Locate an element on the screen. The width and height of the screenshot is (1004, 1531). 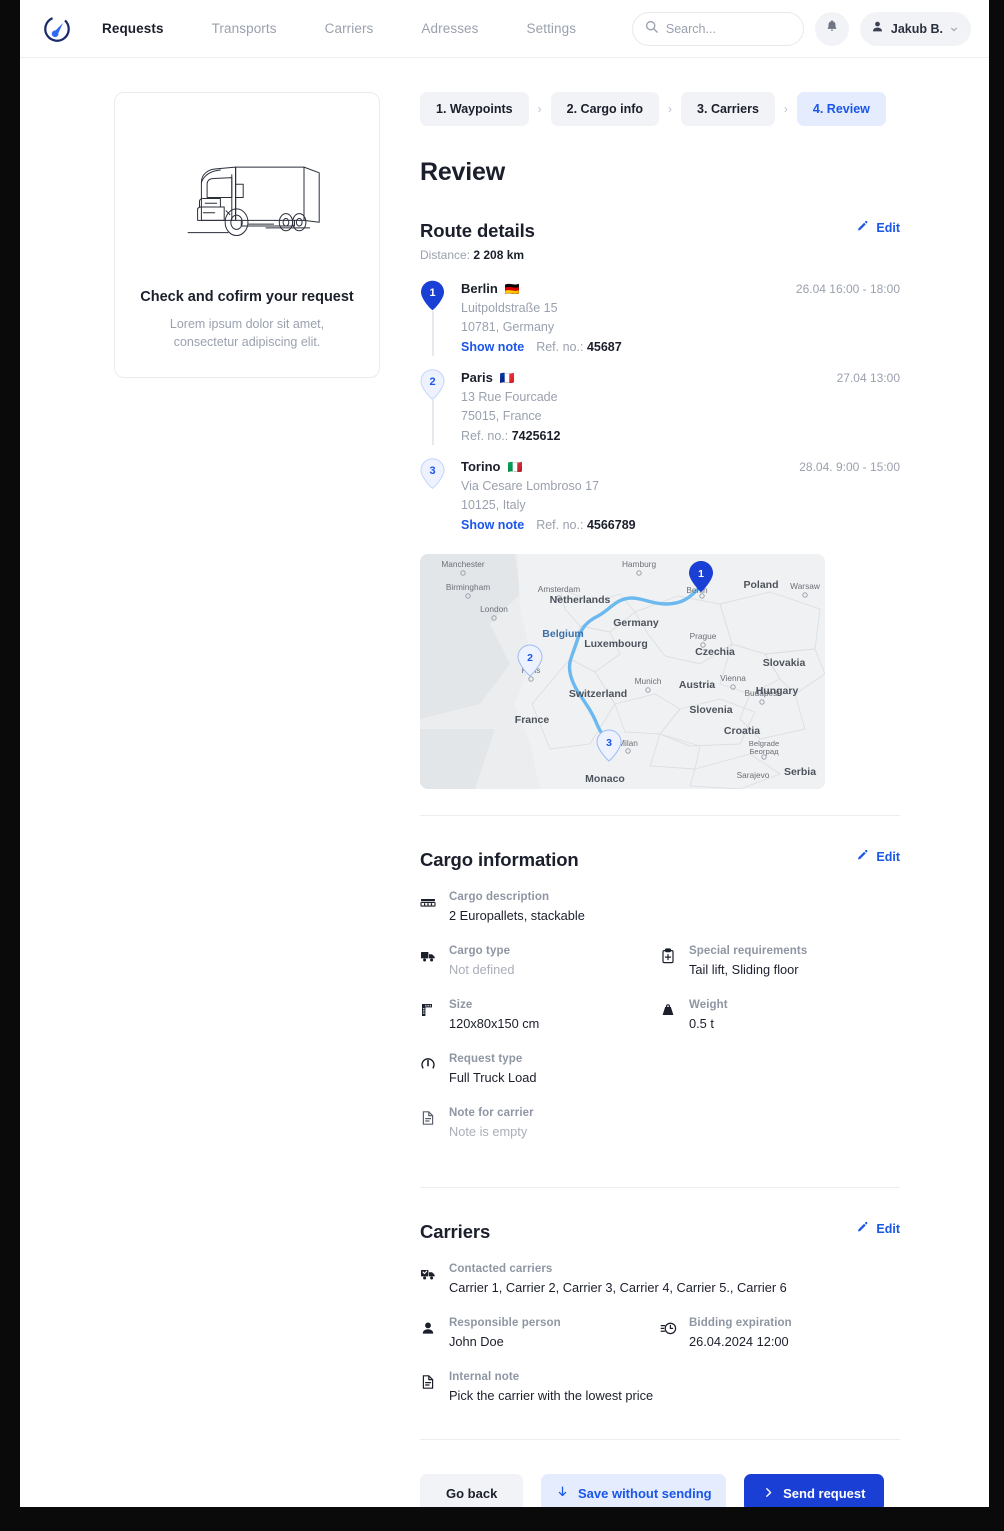
pallet-icon is located at coordinates (428, 907).